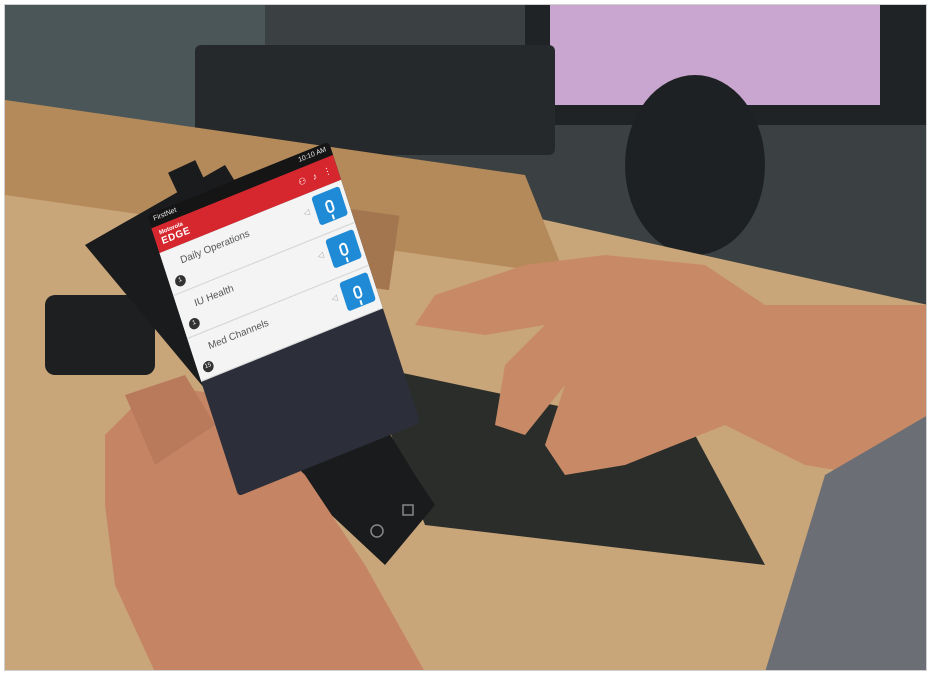 This screenshot has height=675, width=931. I want to click on bell-icon: ♪, so click(315, 176).